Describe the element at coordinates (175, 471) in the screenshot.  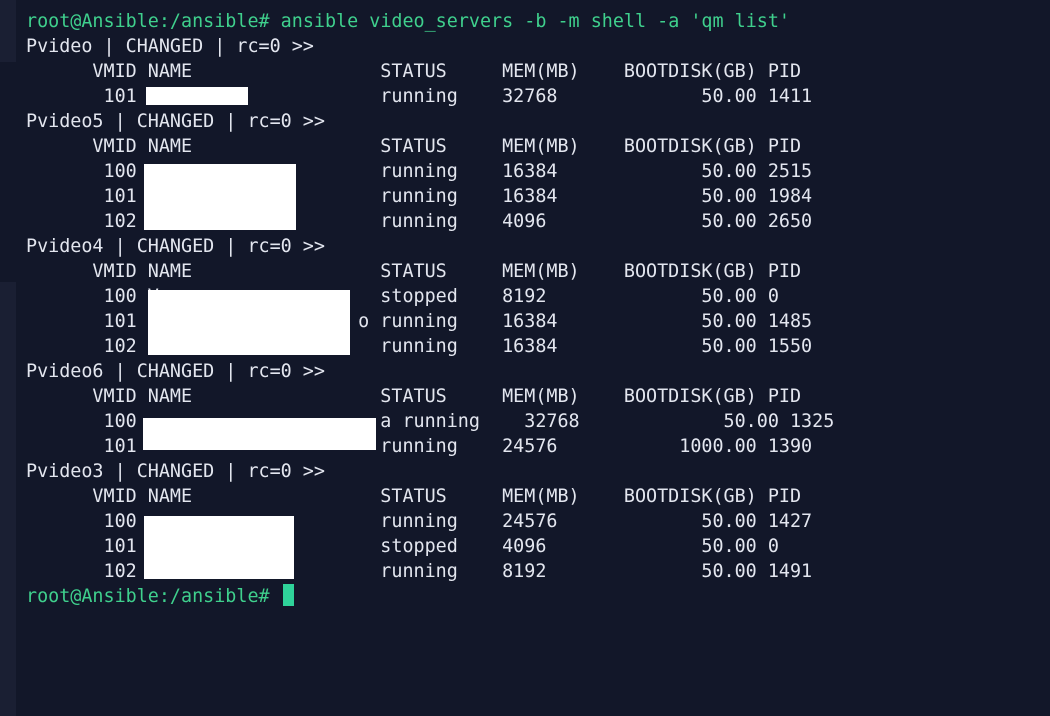
I see `host-header: Pvideo3 | CHANGED | rc=0 >>` at that location.